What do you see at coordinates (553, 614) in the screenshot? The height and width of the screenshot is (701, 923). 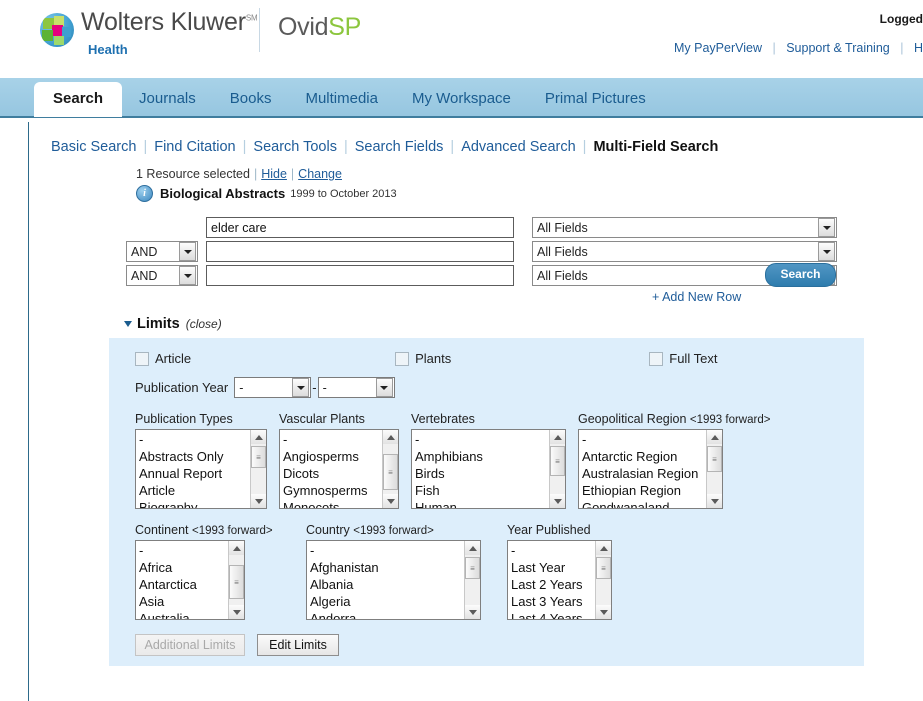 I see `list-item: Last 4 Years` at bounding box center [553, 614].